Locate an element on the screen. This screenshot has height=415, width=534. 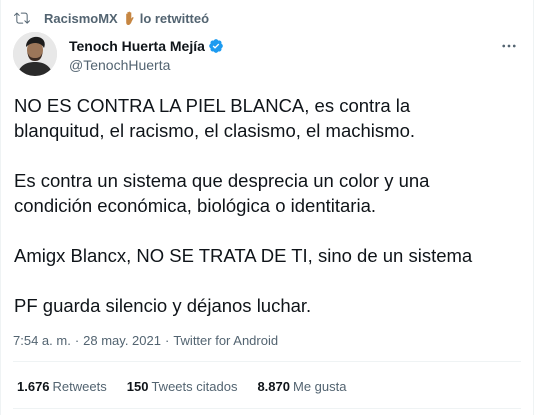
quotes-stat: 150 Tweets citados is located at coordinates (182, 386).